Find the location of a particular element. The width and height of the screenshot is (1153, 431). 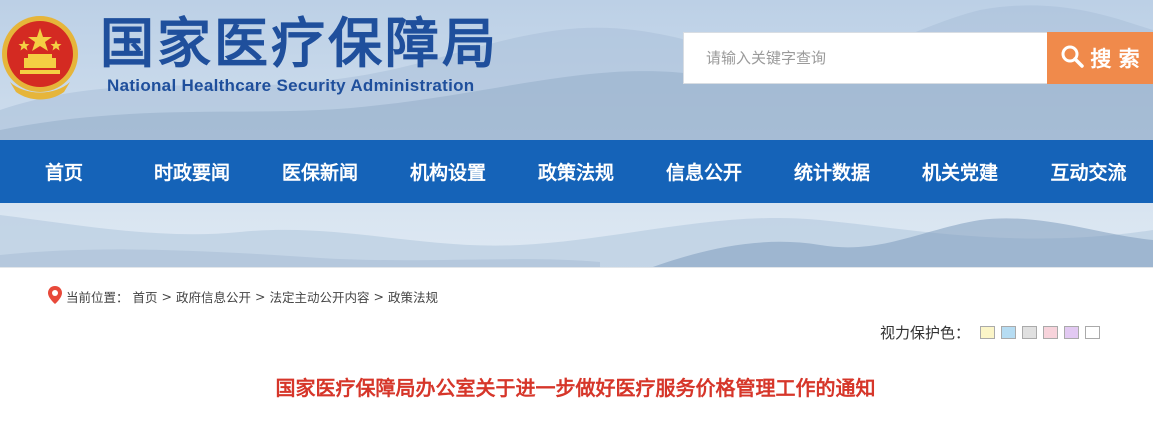

location-pin-icon is located at coordinates (55, 296).